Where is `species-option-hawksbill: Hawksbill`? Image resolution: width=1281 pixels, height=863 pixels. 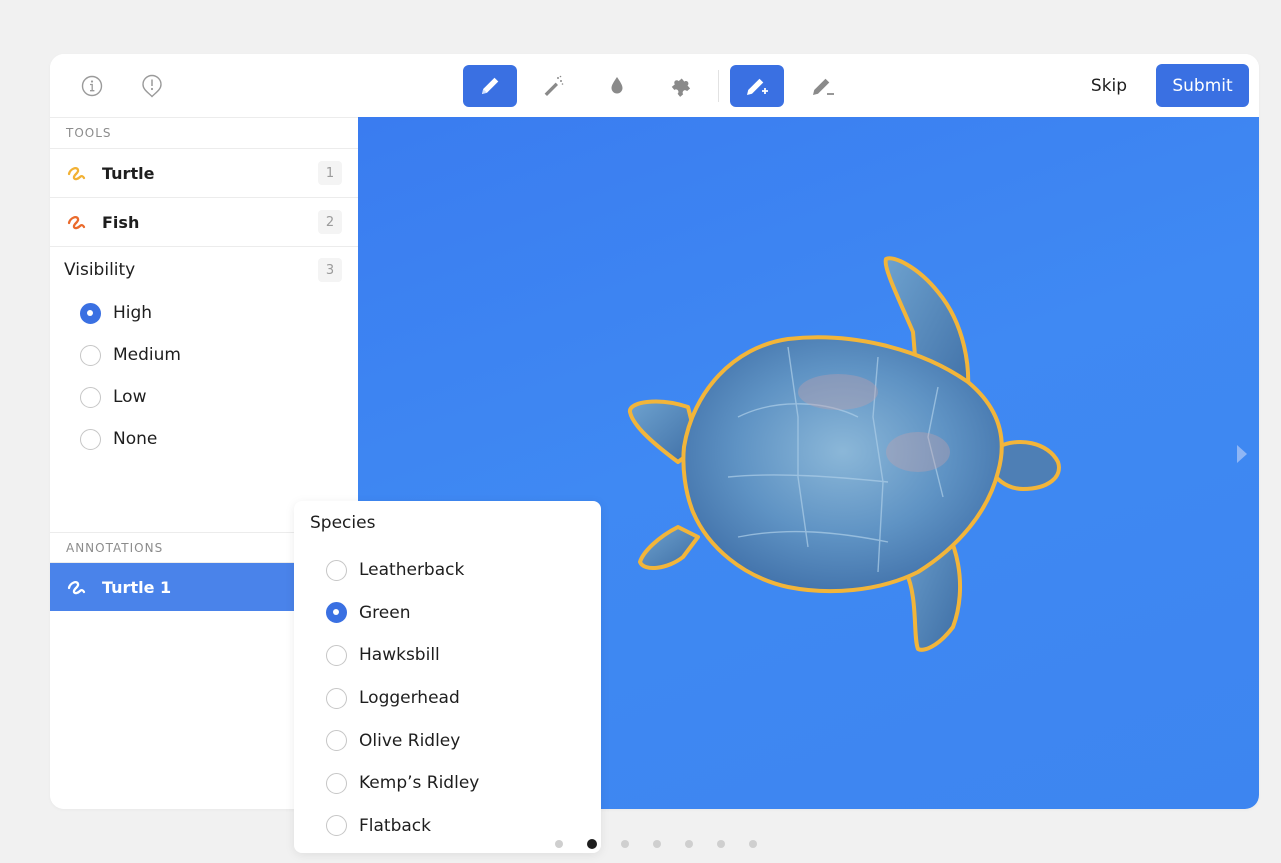
species-option-hawksbill: Hawksbill is located at coordinates (402, 655).